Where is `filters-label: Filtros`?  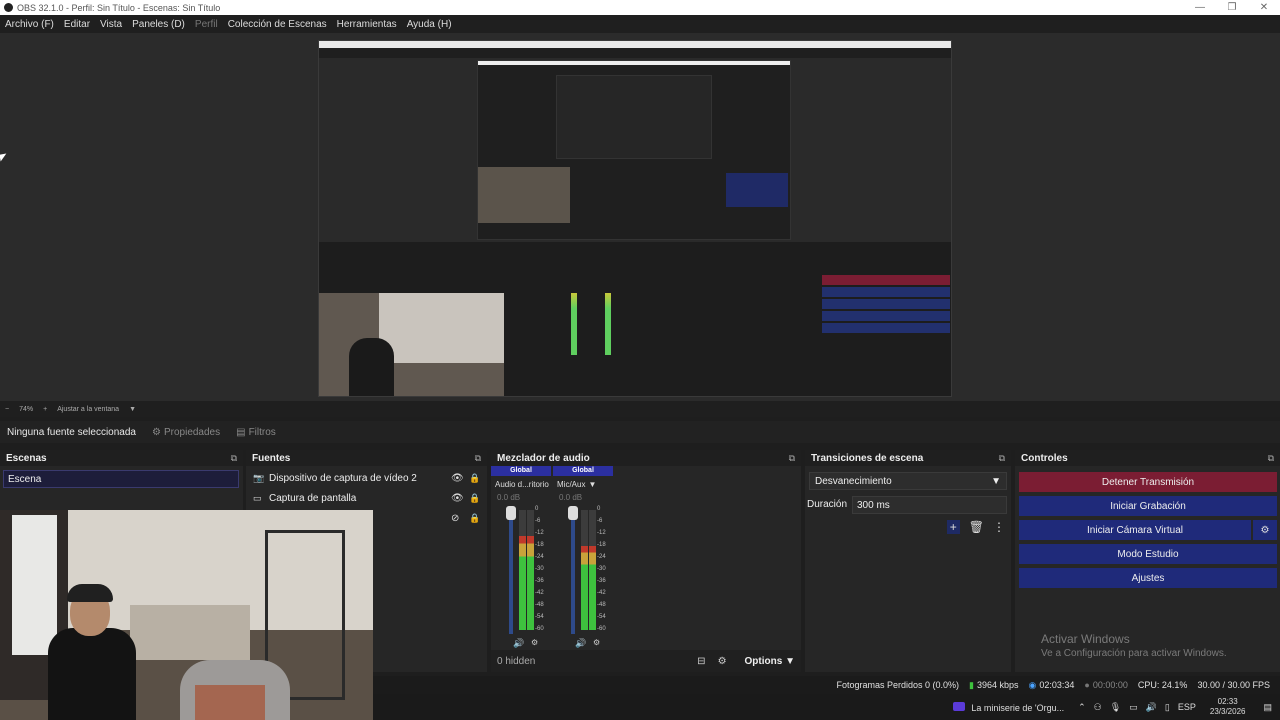 filters-label: Filtros is located at coordinates (262, 432).